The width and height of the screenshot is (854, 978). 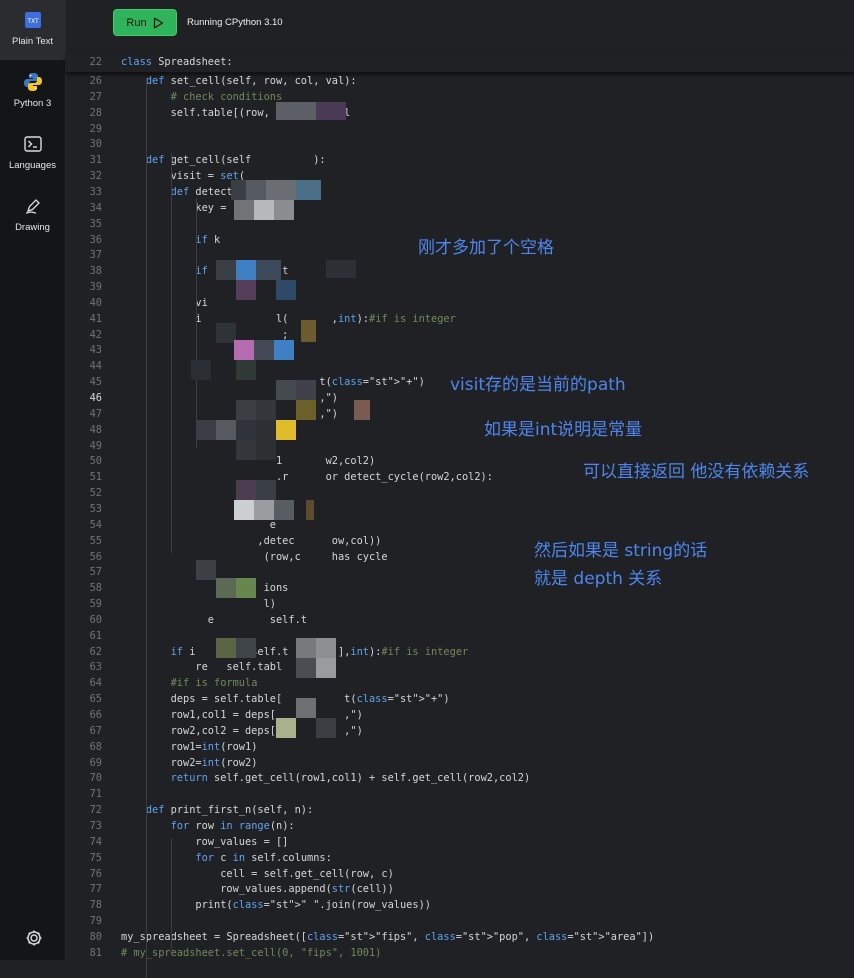 What do you see at coordinates (95, 651) in the screenshot?
I see `line-number: 62` at bounding box center [95, 651].